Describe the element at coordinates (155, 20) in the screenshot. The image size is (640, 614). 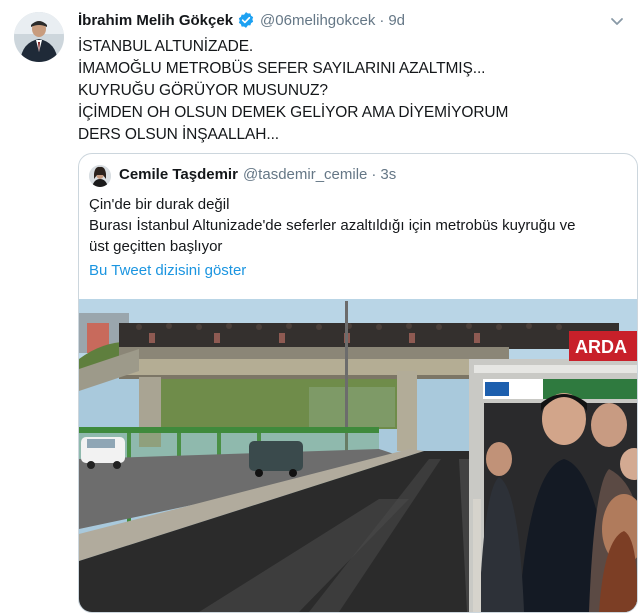
I see `author-name: İbrahim Melih Gökçek` at that location.